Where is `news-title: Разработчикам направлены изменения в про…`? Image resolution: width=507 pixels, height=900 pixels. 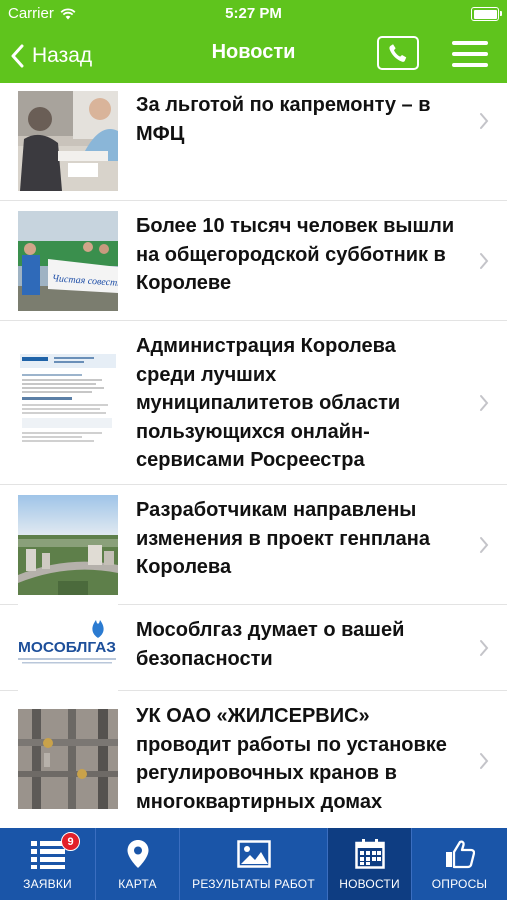 news-title: Разработчикам направлены изменения в про… is located at coordinates (283, 538).